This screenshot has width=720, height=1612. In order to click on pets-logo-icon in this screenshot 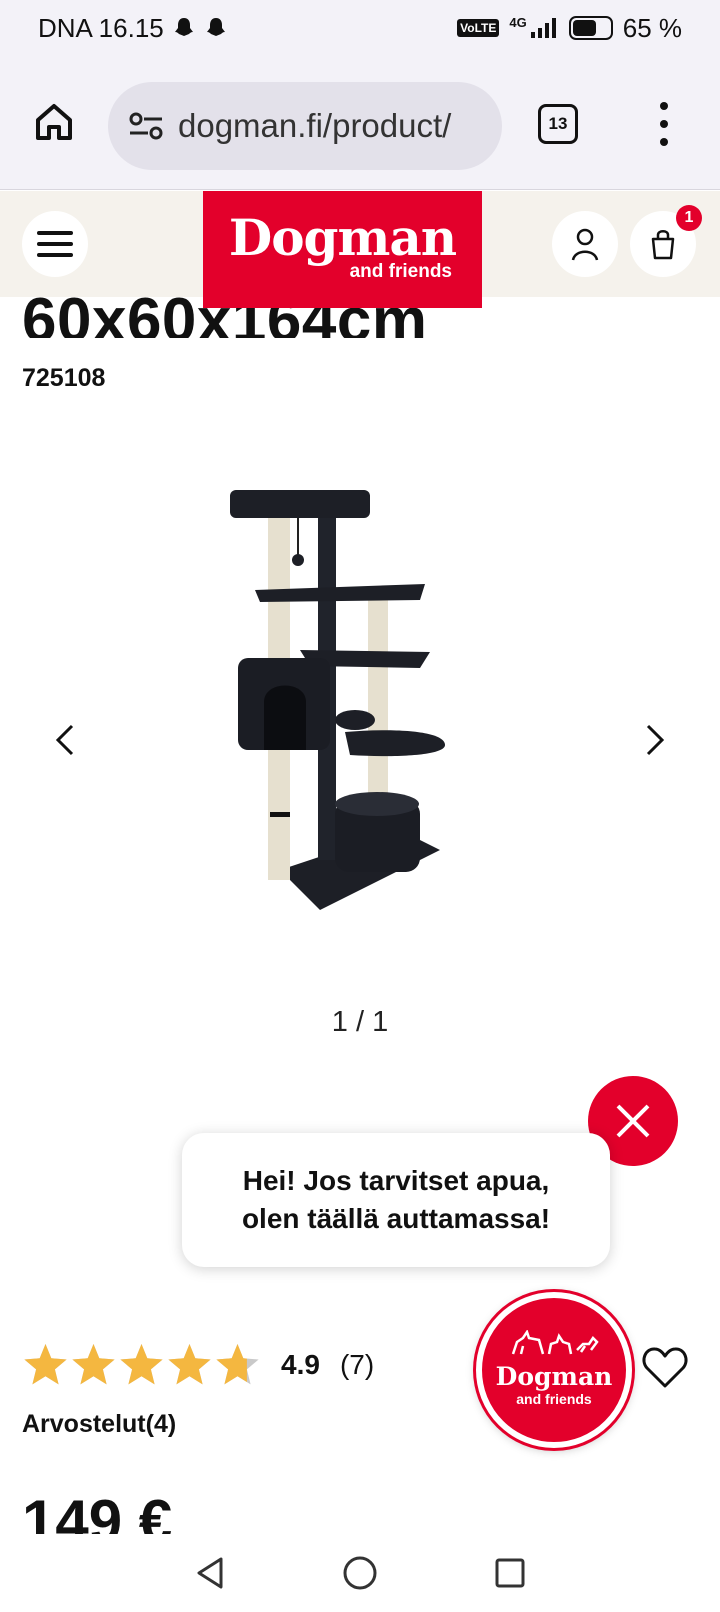, I will do `click(555, 1342)`.